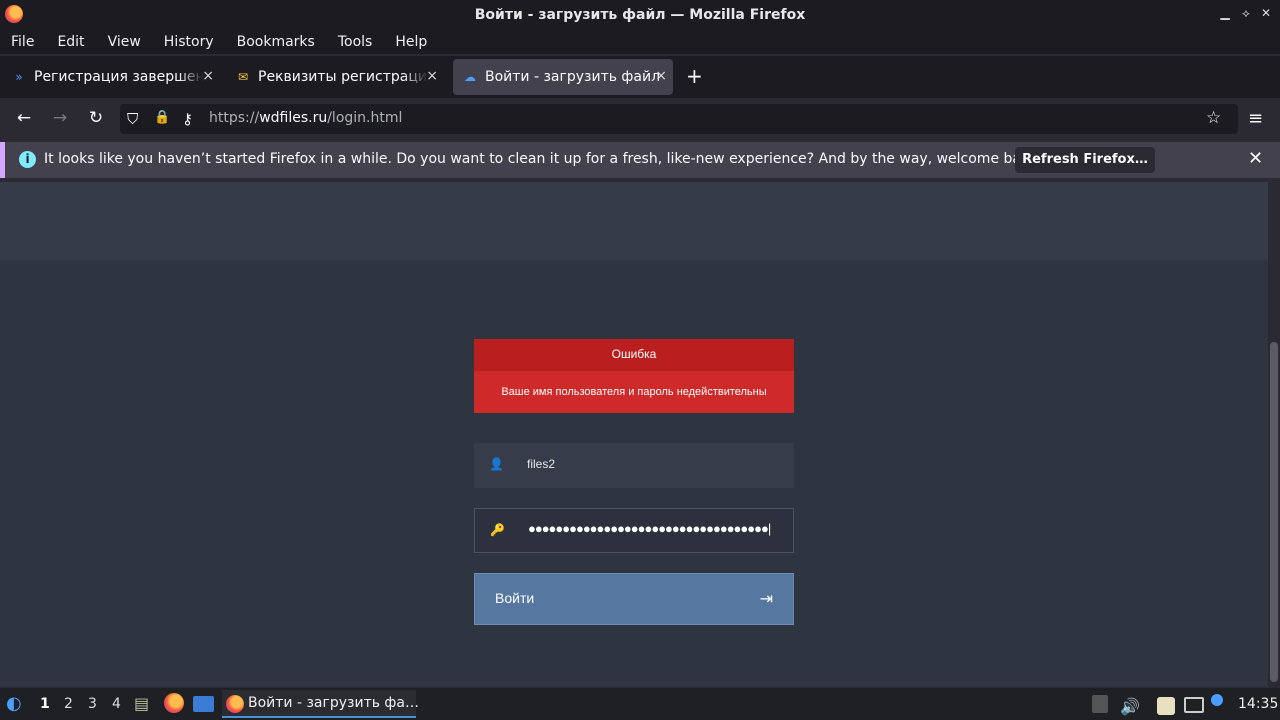 The width and height of the screenshot is (1280, 720). What do you see at coordinates (162, 117) in the screenshot?
I see `lock-icon: 🔒` at bounding box center [162, 117].